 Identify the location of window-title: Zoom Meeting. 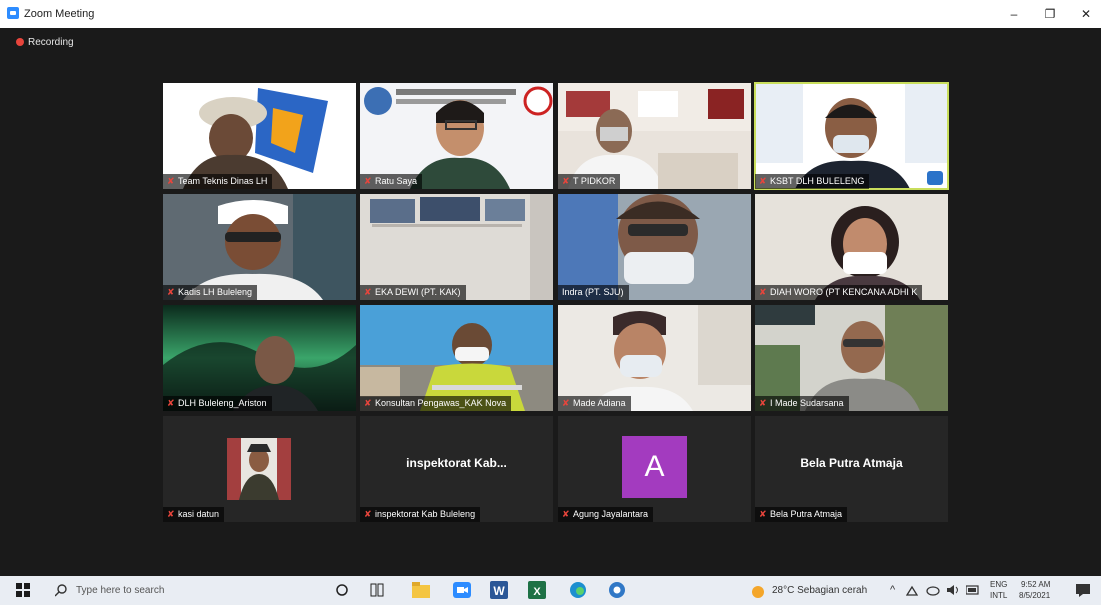
(59, 14).